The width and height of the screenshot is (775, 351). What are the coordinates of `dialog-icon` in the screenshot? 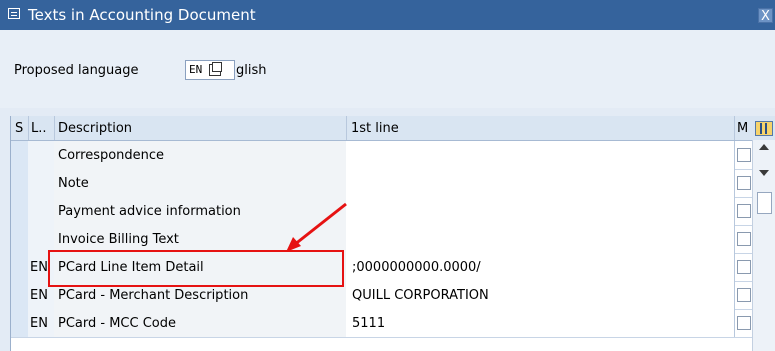 It's located at (14, 13).